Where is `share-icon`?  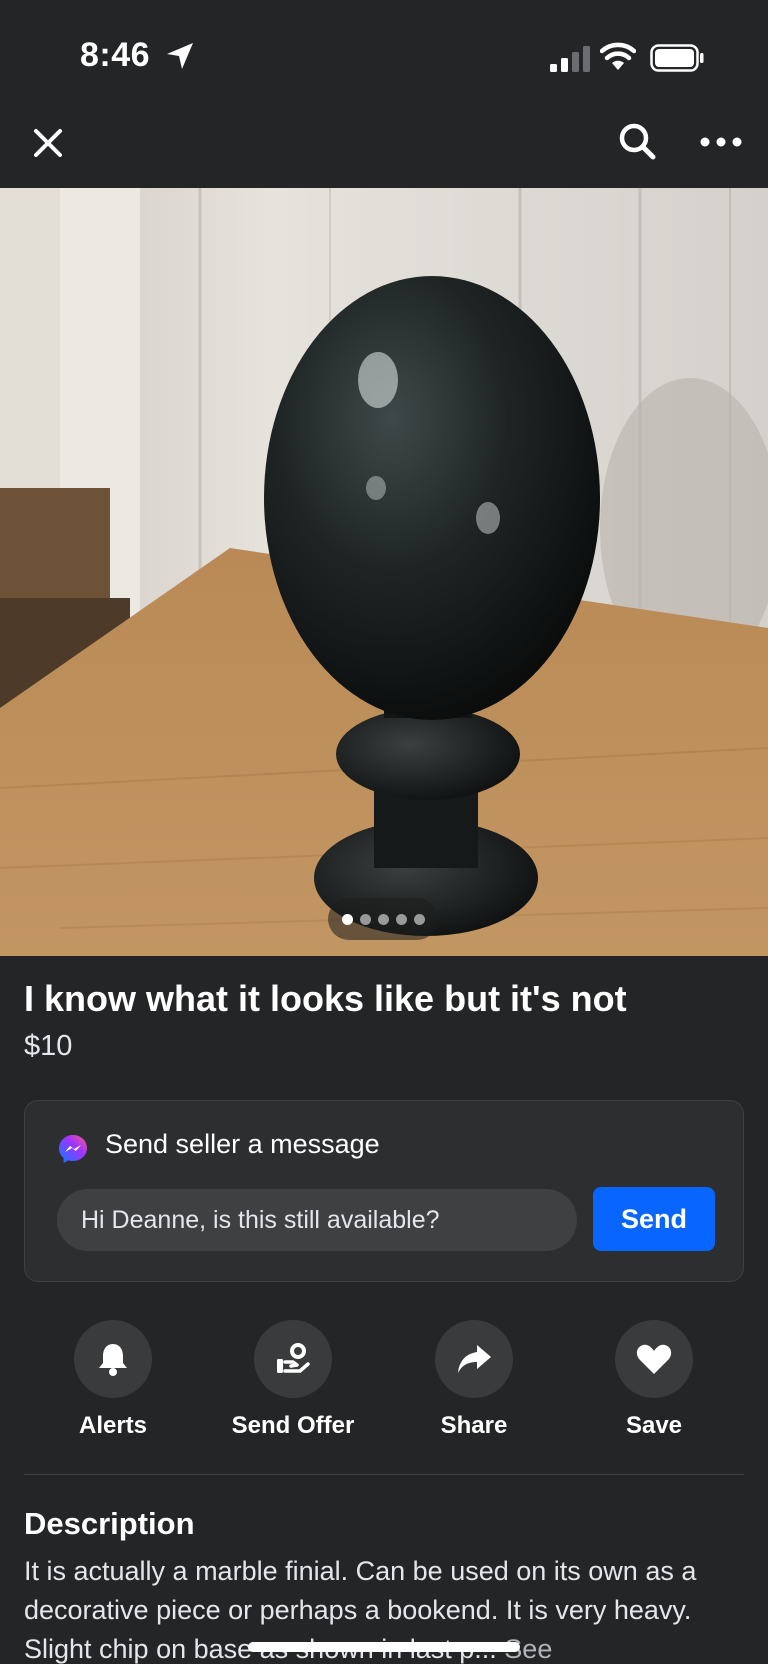
share-icon is located at coordinates (474, 1359).